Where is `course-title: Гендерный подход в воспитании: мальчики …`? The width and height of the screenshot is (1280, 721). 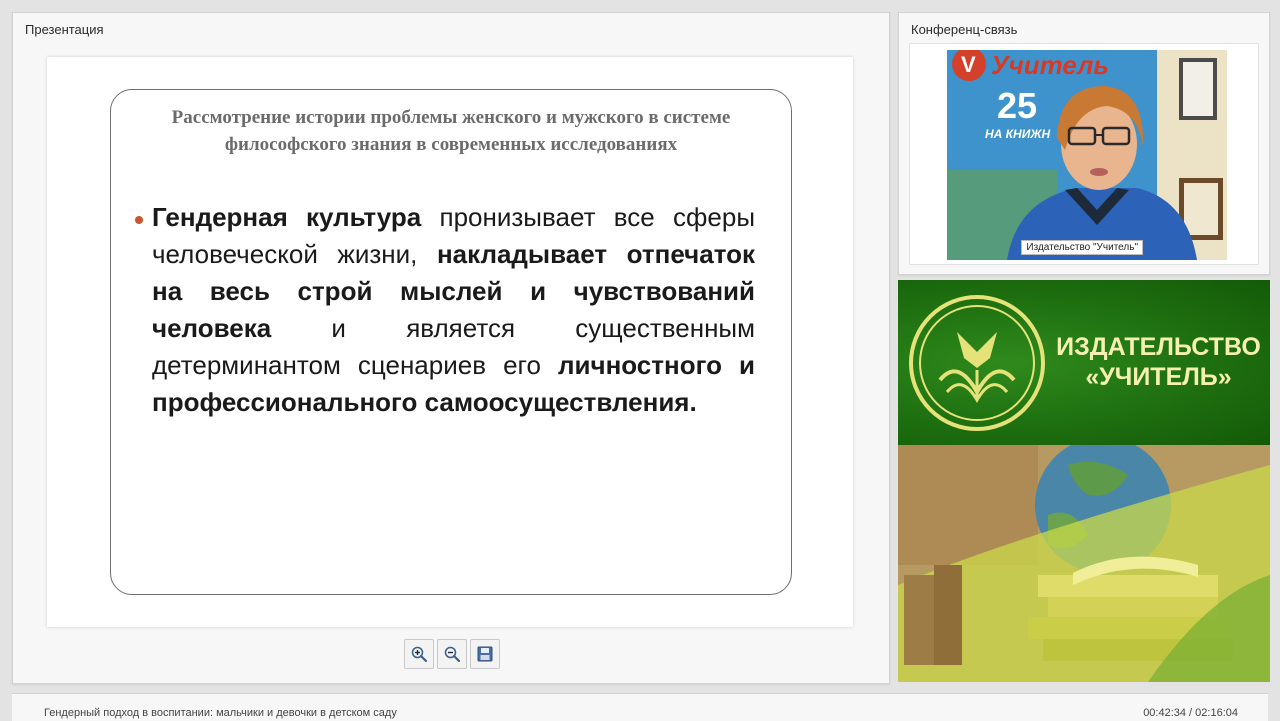
course-title: Гендерный подход в воспитании: мальчики … is located at coordinates (220, 713).